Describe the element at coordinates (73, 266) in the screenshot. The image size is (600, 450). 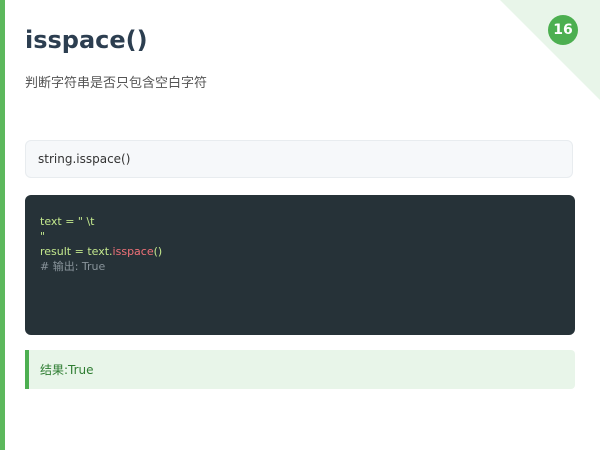
I see `code-comment: # 输出: True` at that location.